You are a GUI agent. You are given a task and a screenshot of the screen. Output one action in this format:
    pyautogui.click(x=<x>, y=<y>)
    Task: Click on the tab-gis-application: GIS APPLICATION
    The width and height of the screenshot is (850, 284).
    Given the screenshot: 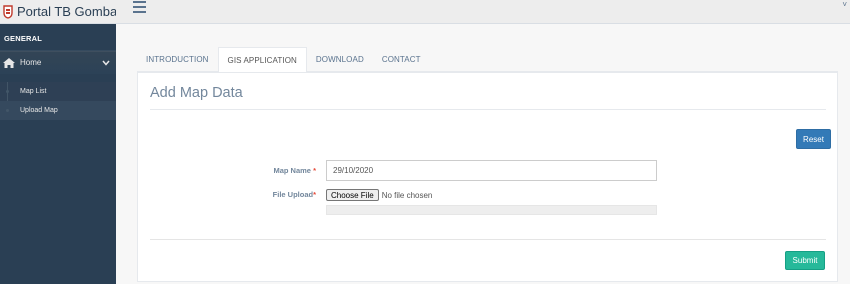 What is the action you would take?
    pyautogui.click(x=262, y=60)
    